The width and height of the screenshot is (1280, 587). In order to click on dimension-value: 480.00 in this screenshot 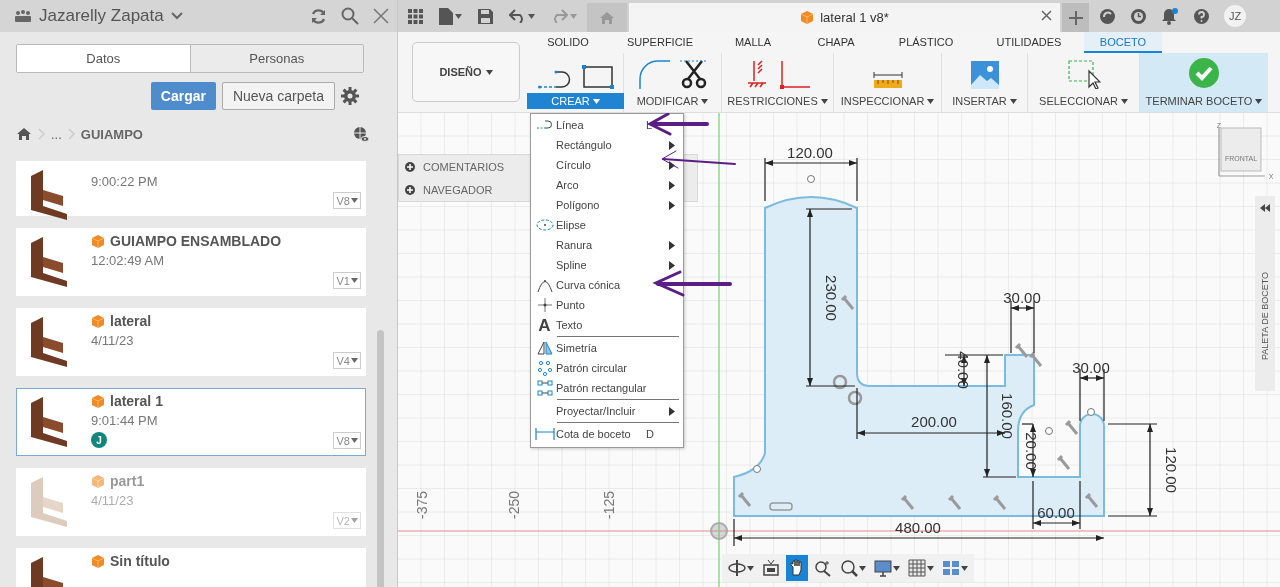, I will do `click(918, 527)`.